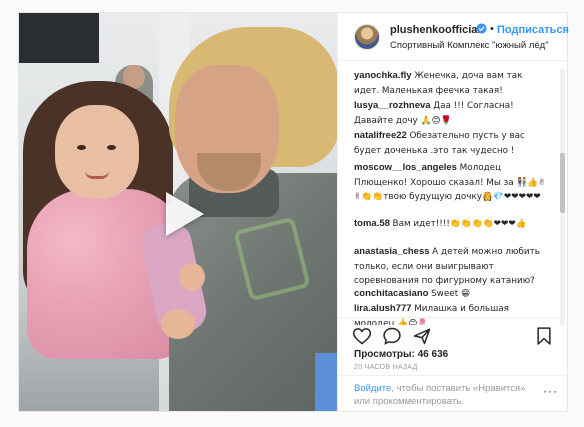 The image size is (584, 427). What do you see at coordinates (453, 335) in the screenshot?
I see `post-actions` at bounding box center [453, 335].